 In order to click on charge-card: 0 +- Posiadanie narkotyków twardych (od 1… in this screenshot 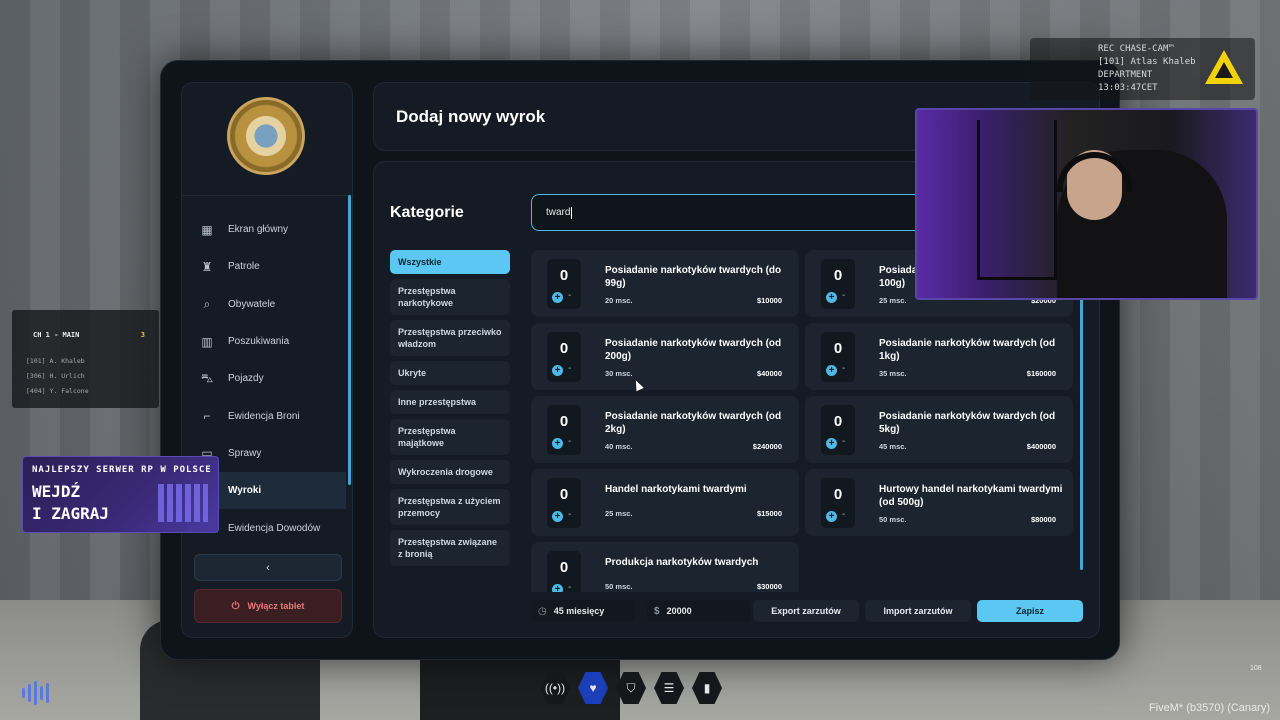, I will do `click(939, 356)`.